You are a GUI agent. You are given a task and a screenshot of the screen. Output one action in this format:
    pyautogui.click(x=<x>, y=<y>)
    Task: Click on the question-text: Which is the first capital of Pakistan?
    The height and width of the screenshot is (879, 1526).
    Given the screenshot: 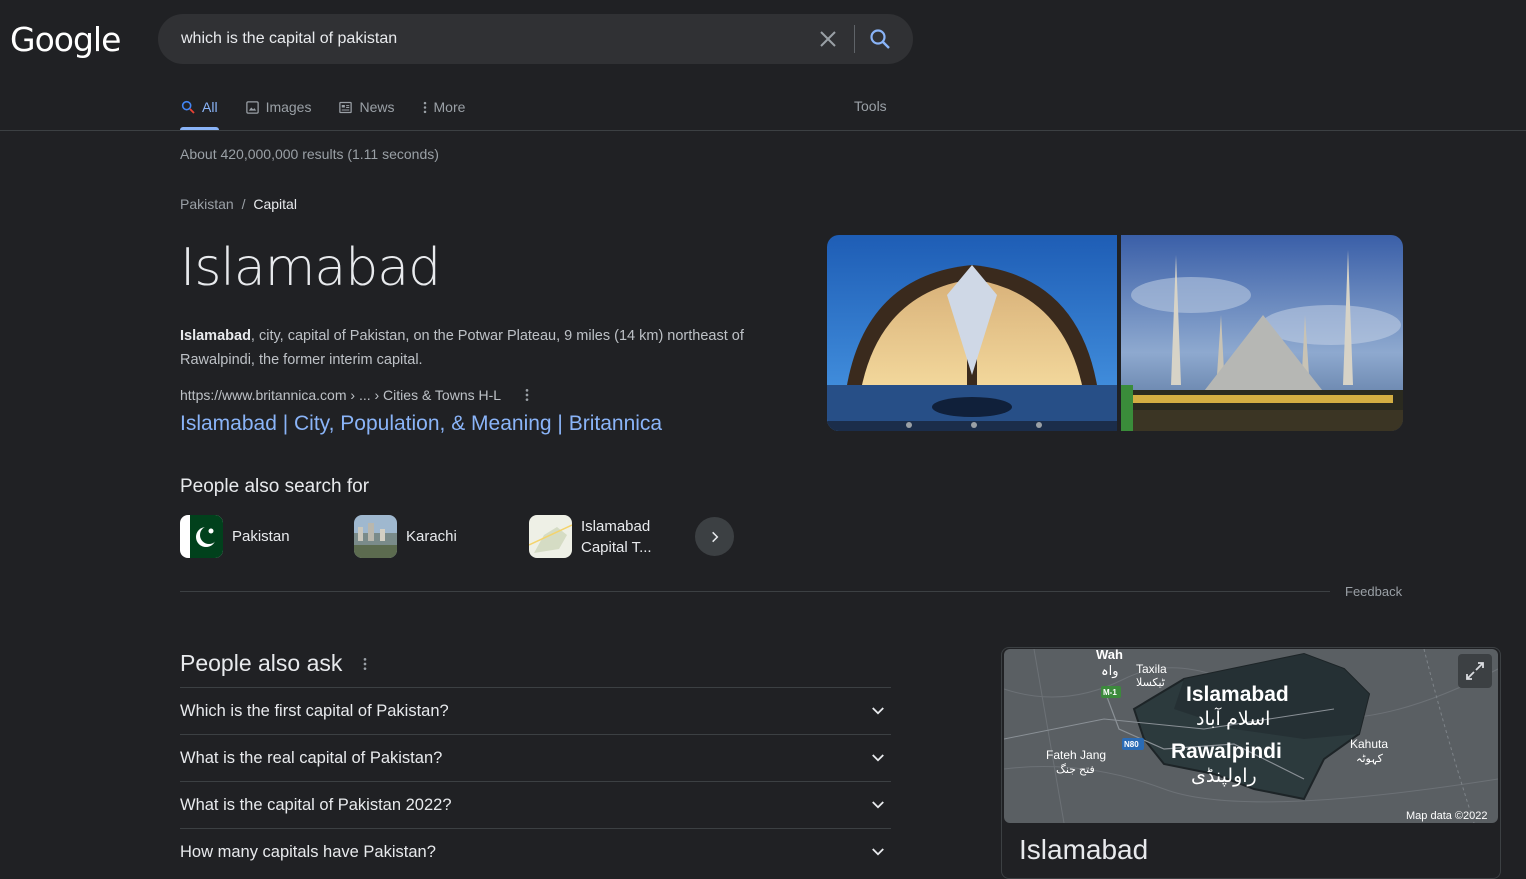 What is the action you would take?
    pyautogui.click(x=314, y=711)
    